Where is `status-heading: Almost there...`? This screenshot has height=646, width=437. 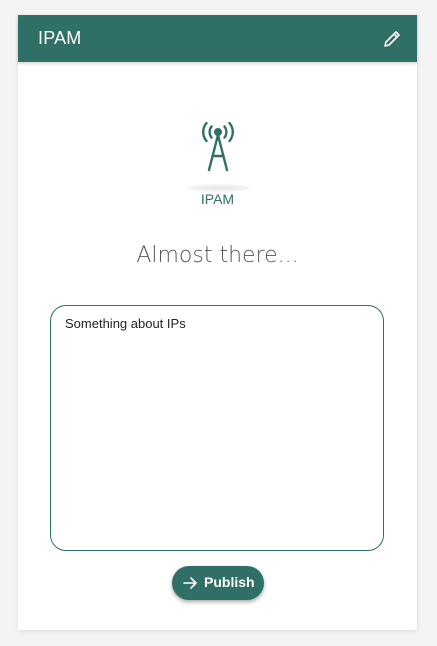
status-heading: Almost there... is located at coordinates (217, 255).